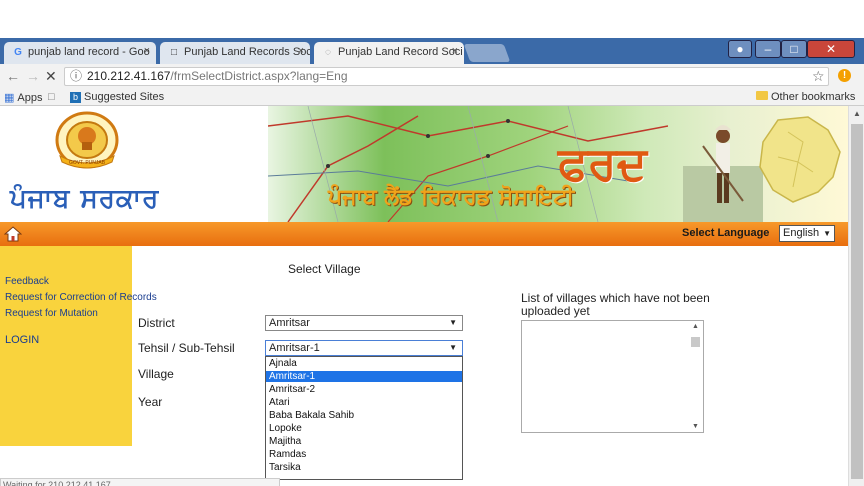 The width and height of the screenshot is (864, 486). What do you see at coordinates (364, 376) in the screenshot?
I see `dropdown-option-selected: Amritsar-1` at bounding box center [364, 376].